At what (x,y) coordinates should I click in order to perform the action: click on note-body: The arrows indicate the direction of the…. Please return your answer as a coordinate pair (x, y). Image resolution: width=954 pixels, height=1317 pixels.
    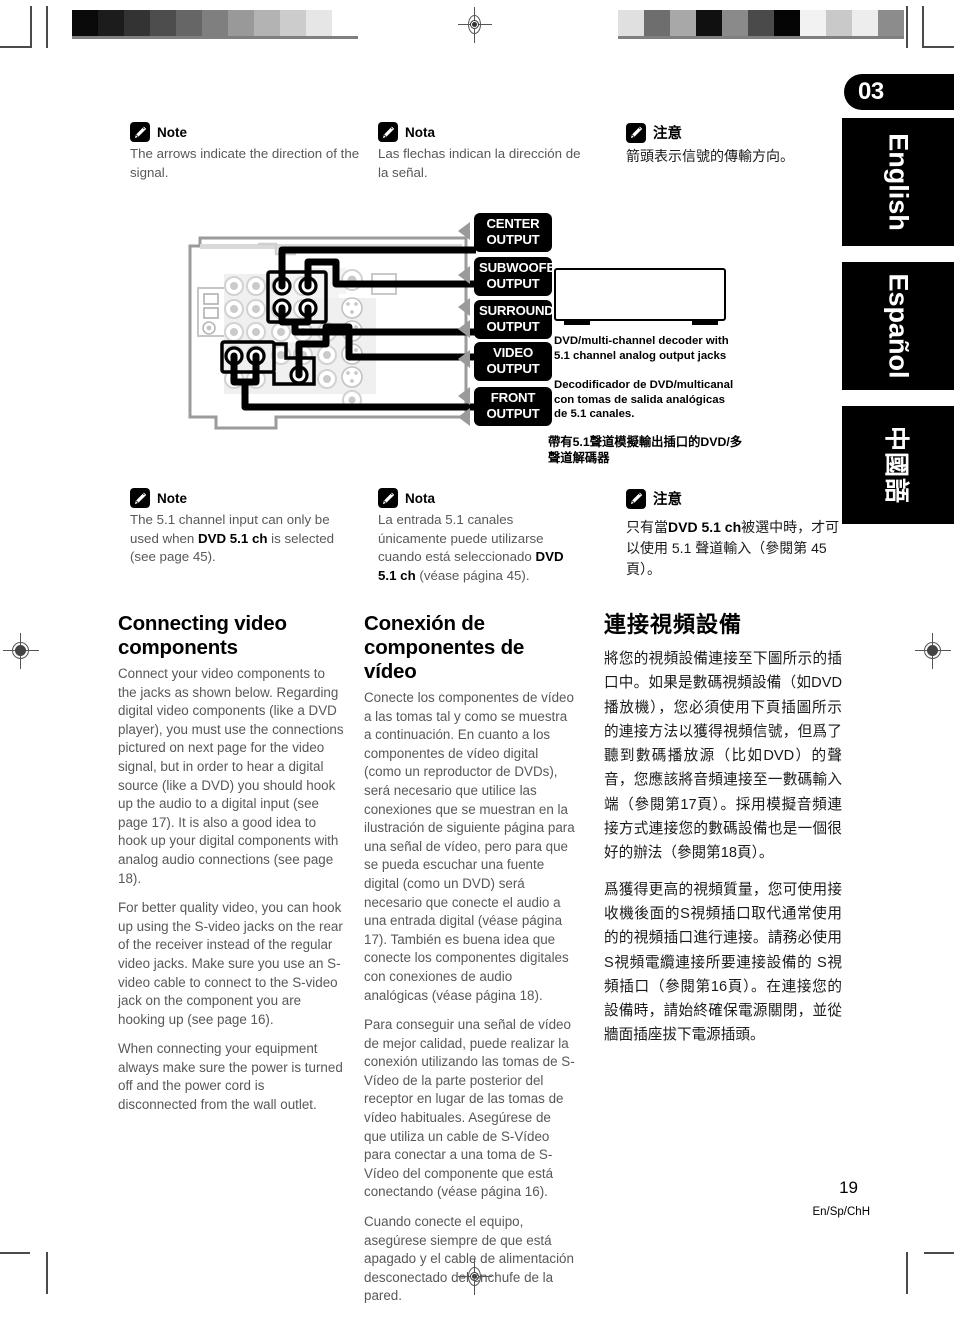
    Looking at the image, I should click on (245, 163).